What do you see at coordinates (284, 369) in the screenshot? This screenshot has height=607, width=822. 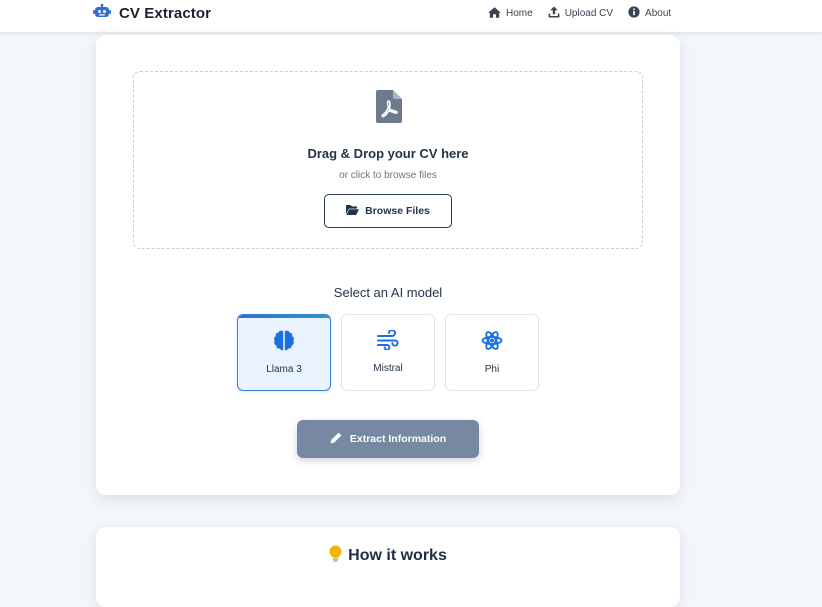 I see `model-label-llama3: Llama 3` at bounding box center [284, 369].